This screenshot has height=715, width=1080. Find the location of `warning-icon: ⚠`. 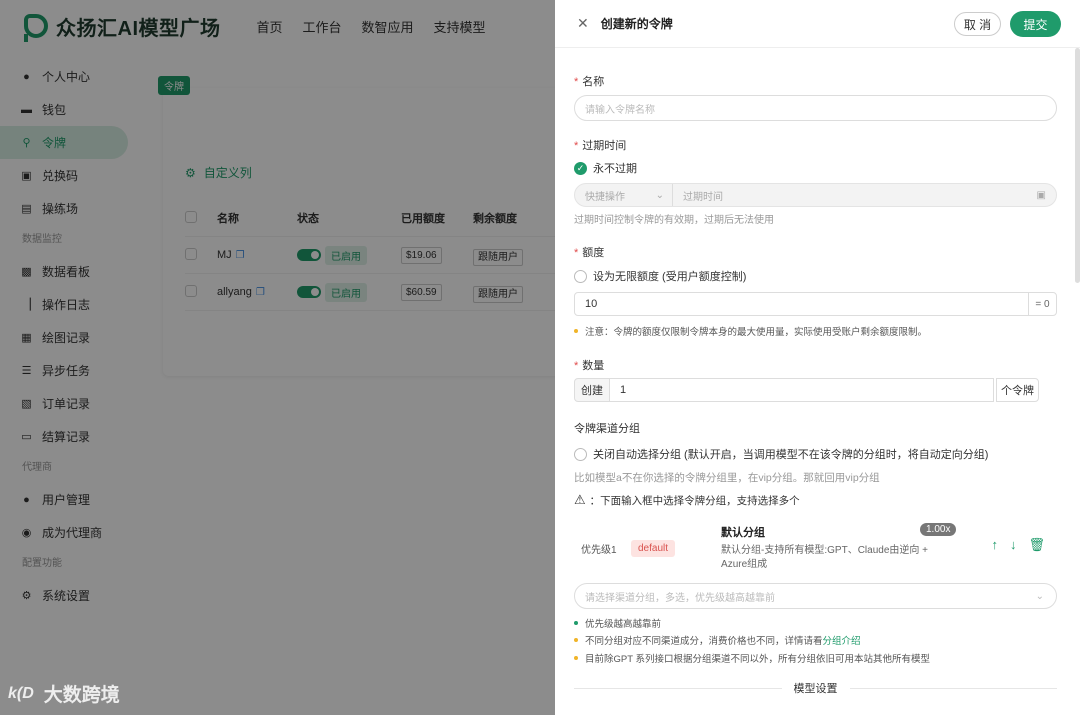

warning-icon: ⚠ is located at coordinates (580, 499).